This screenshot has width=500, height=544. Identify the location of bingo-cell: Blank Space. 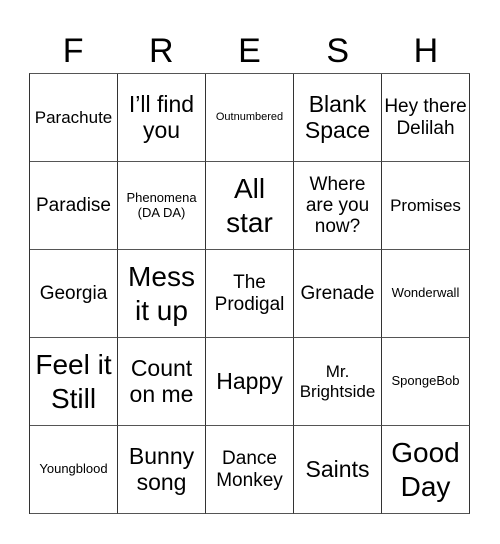
(338, 118).